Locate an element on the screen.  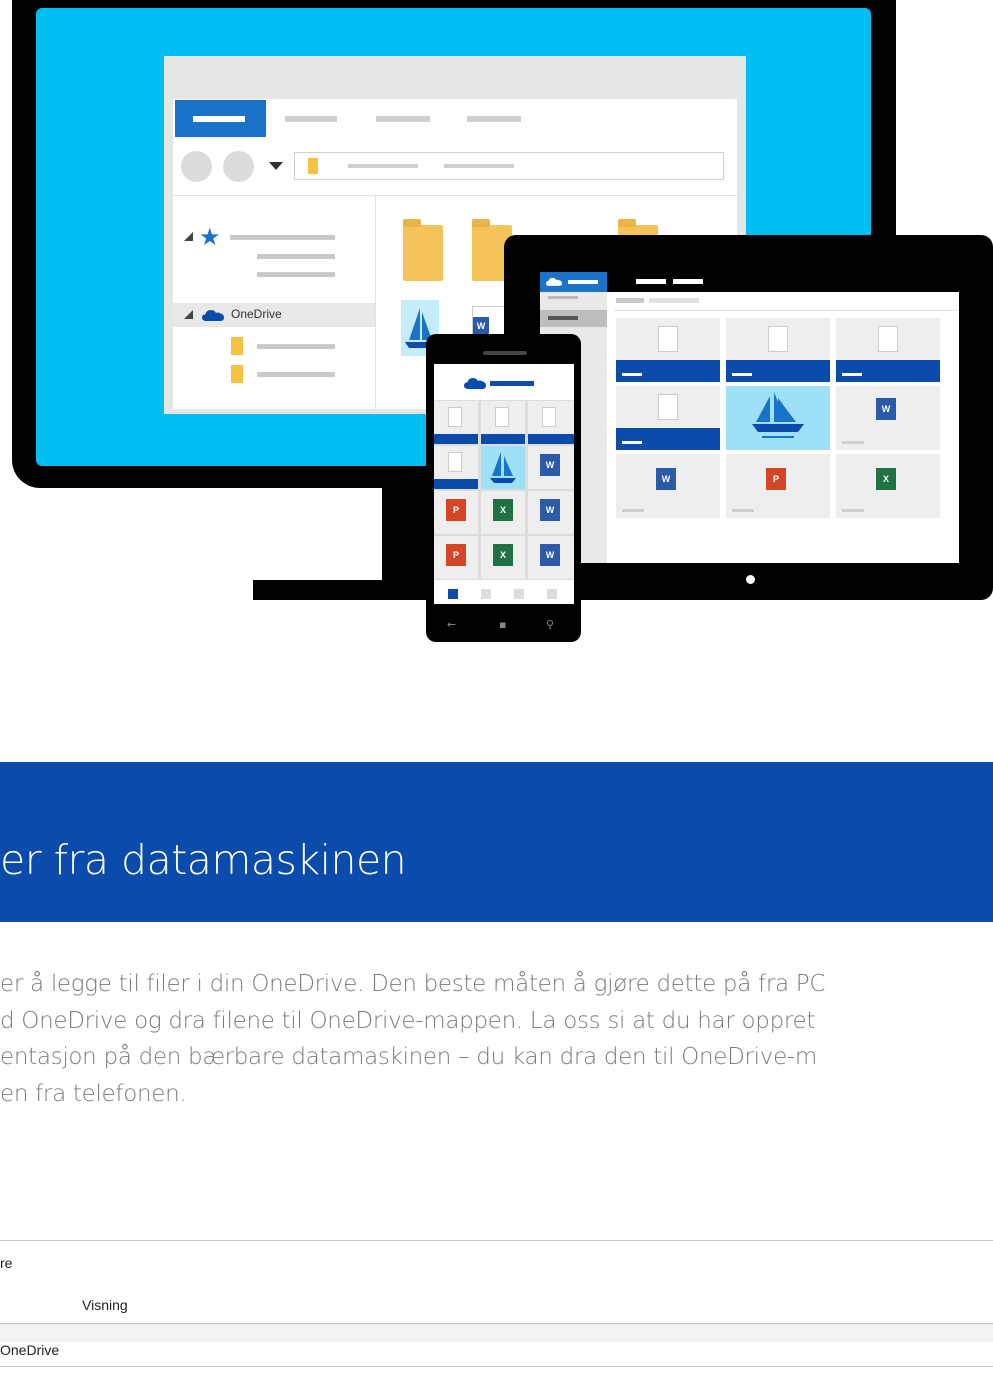
star-icon: ★ is located at coordinates (210, 237).